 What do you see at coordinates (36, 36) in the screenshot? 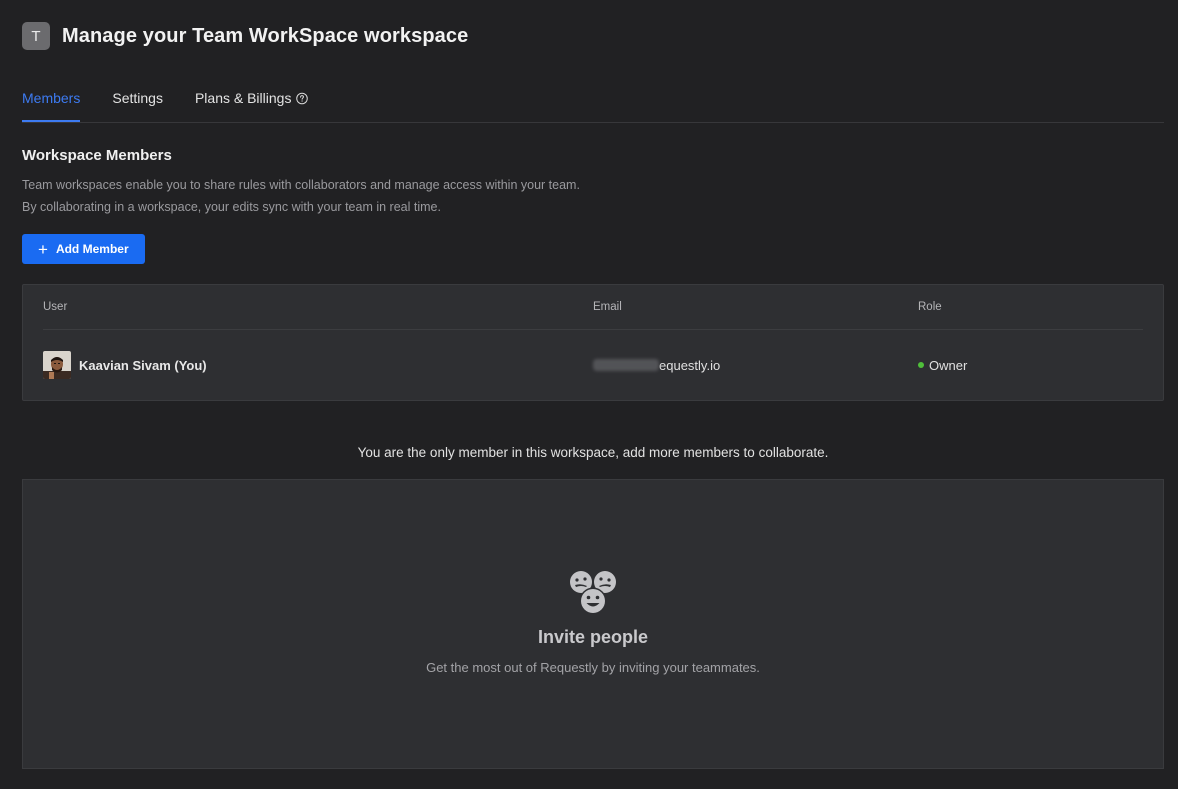
I see `workspace-avatar: T` at bounding box center [36, 36].